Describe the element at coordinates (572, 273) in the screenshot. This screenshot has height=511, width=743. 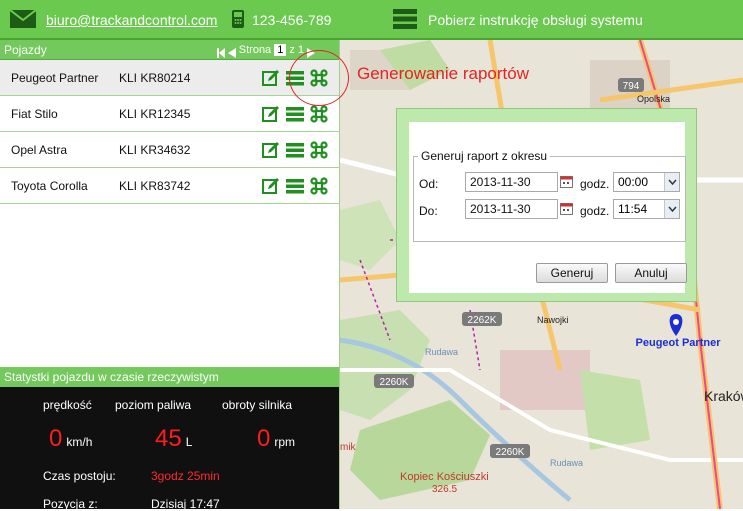
I see `generate-button: Generuj` at that location.